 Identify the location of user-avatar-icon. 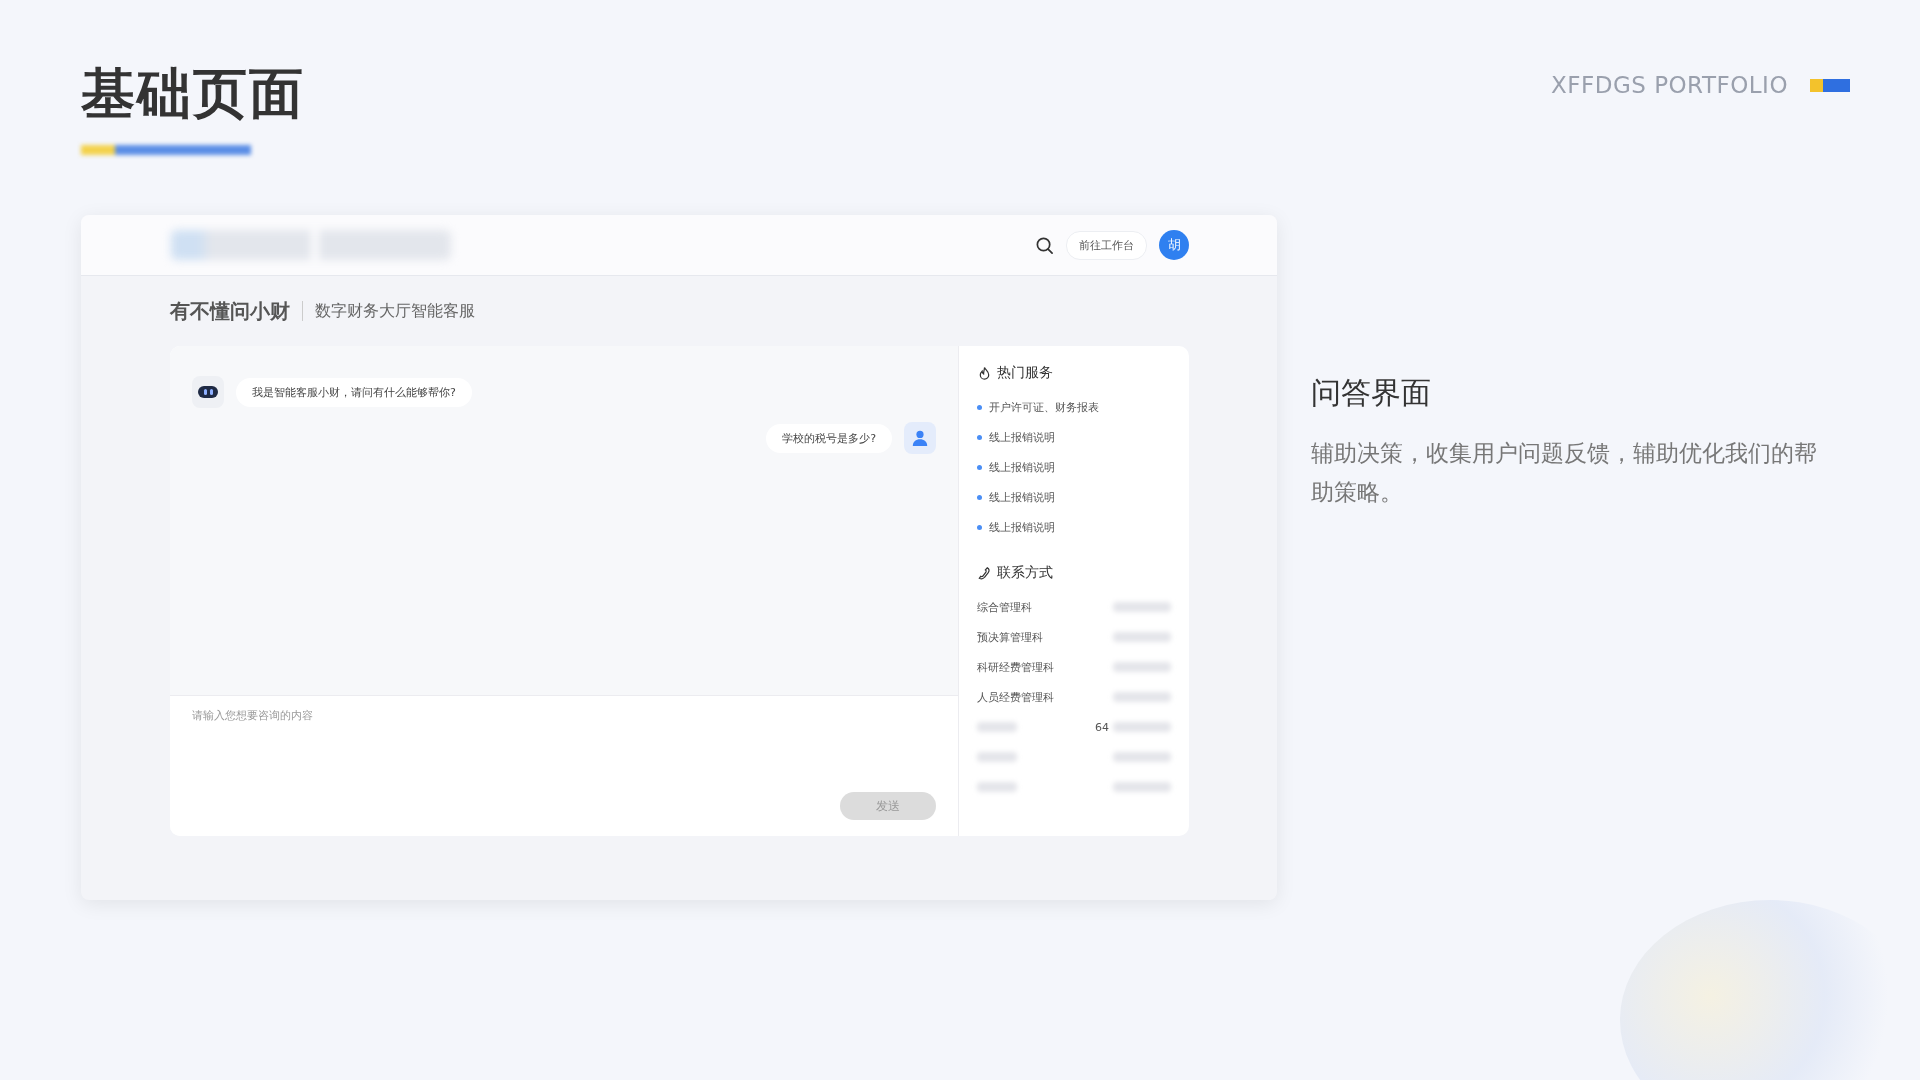
(920, 438).